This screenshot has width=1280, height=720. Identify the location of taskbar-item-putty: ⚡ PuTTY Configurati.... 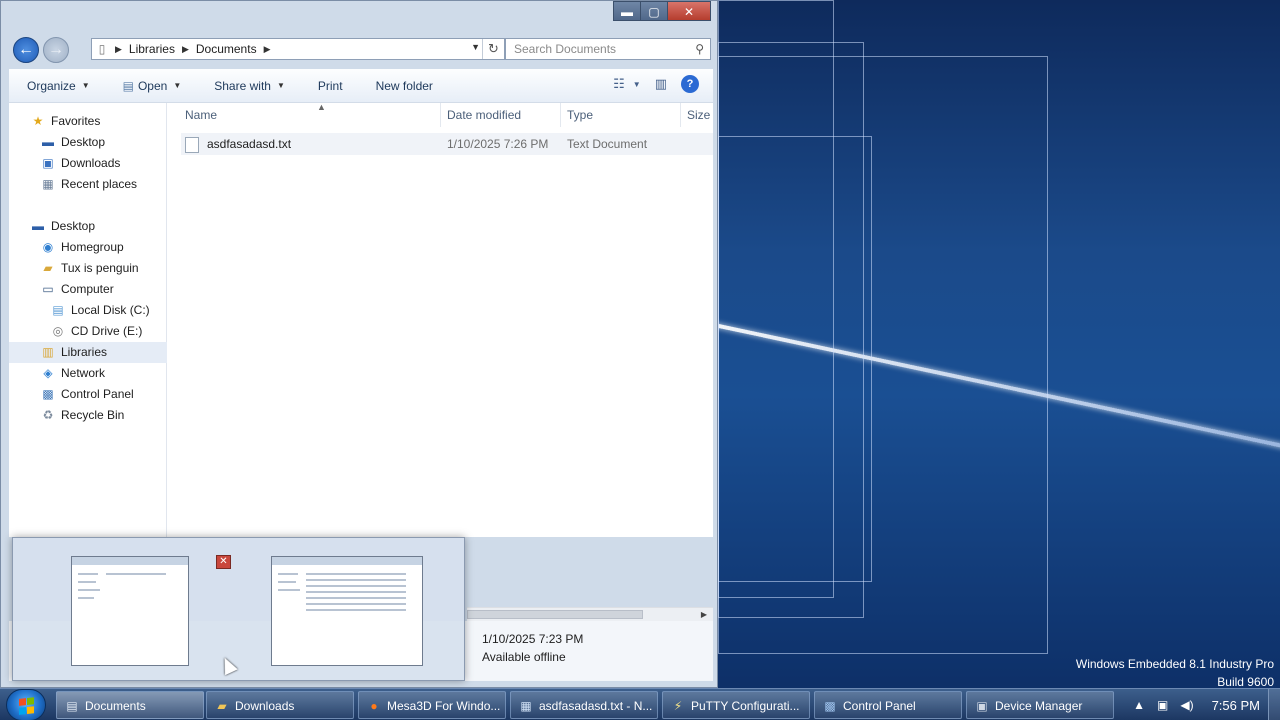
(736, 705).